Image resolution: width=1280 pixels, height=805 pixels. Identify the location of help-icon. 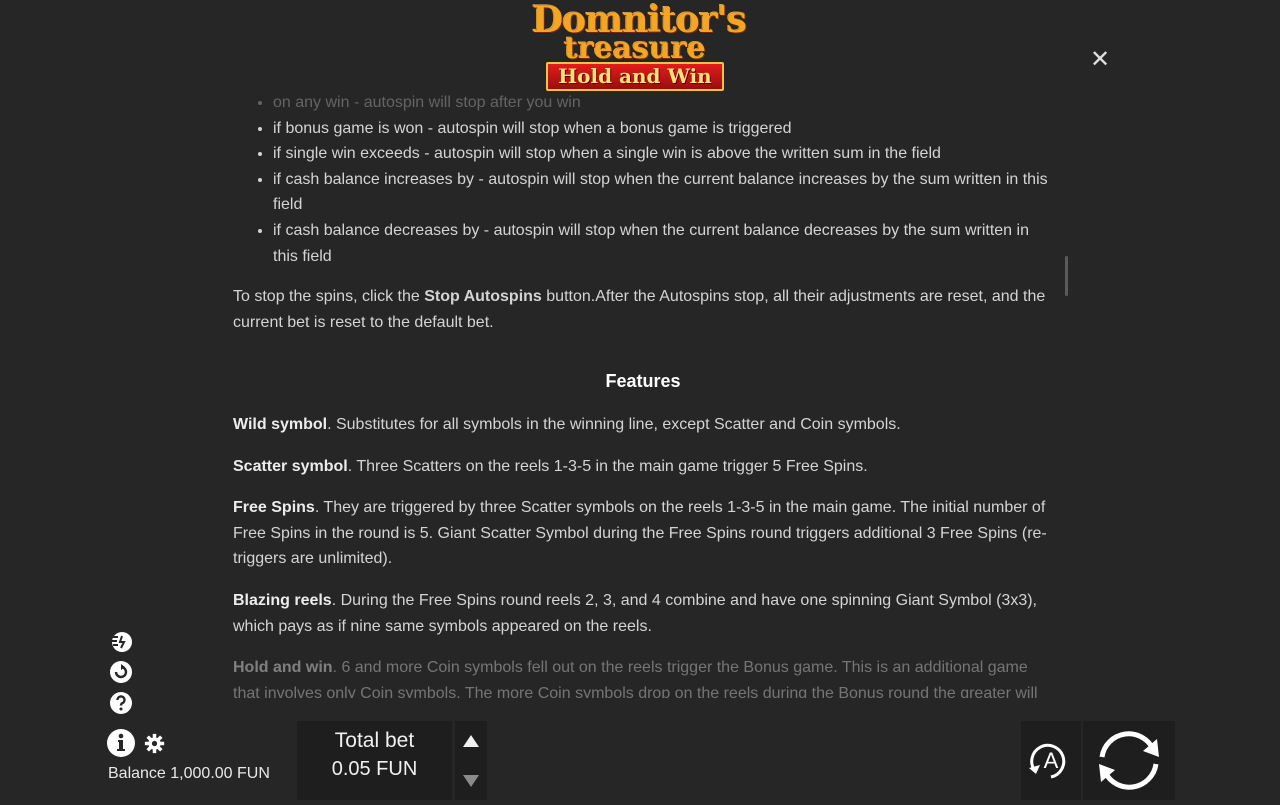
(121, 703).